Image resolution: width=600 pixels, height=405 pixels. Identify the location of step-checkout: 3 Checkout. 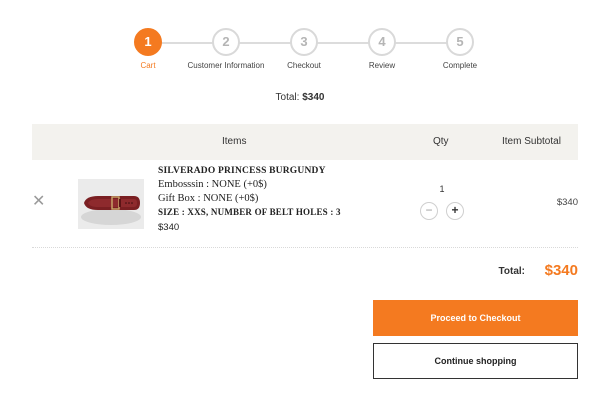
(304, 49).